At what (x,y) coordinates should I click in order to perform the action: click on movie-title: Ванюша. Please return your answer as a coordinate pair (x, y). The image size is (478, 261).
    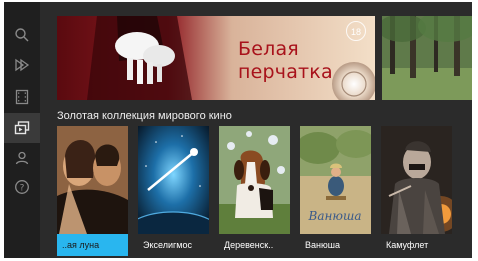
    Looking at the image, I should click on (322, 245).